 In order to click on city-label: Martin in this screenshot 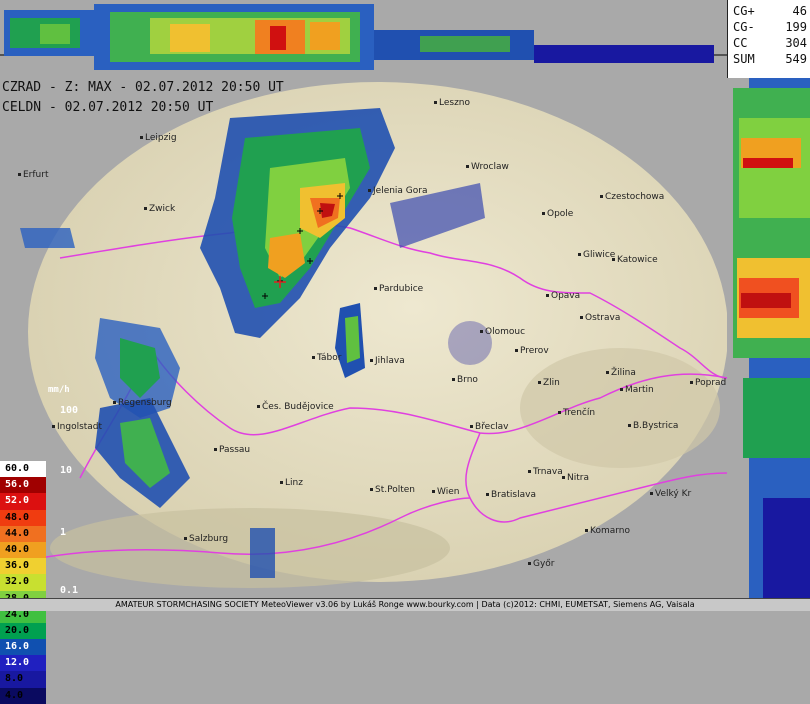, I will do `click(637, 390)`.